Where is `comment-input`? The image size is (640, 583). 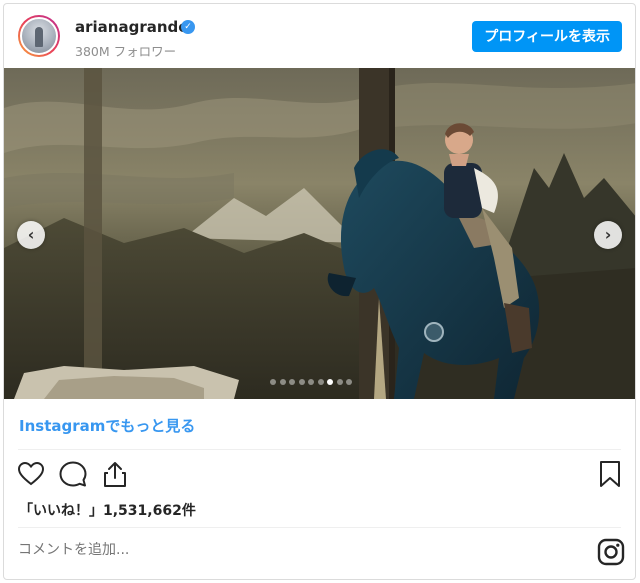
comment-input is located at coordinates (278, 550).